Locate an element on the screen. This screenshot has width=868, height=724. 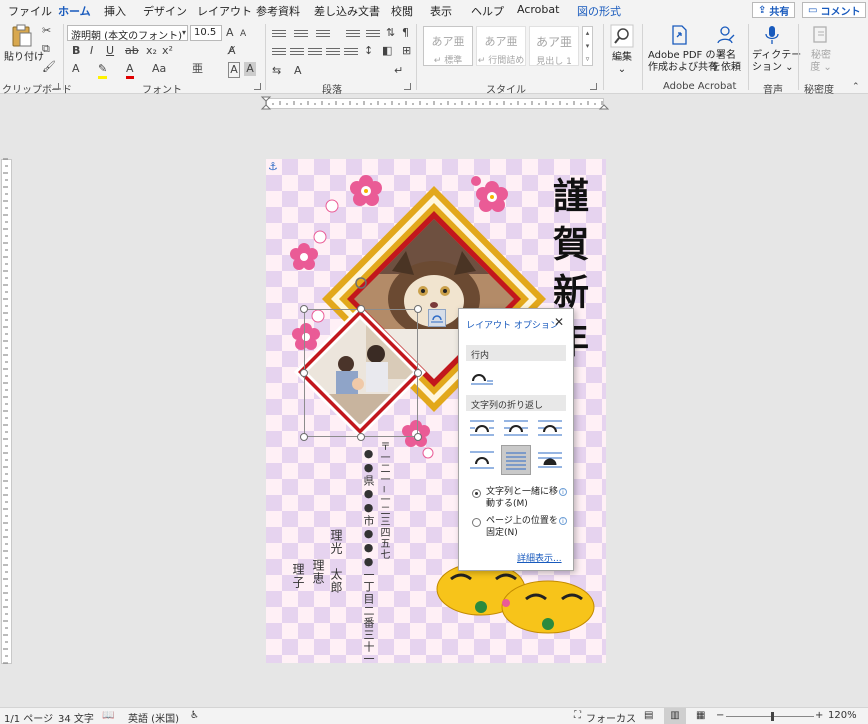
close-icon: ✕ is located at coordinates (559, 322).